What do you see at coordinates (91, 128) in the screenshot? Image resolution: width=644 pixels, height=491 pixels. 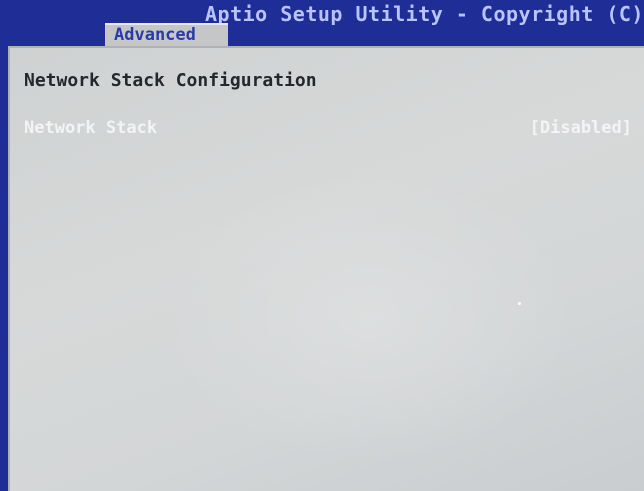 I see `setting-label: Network Stack` at bounding box center [91, 128].